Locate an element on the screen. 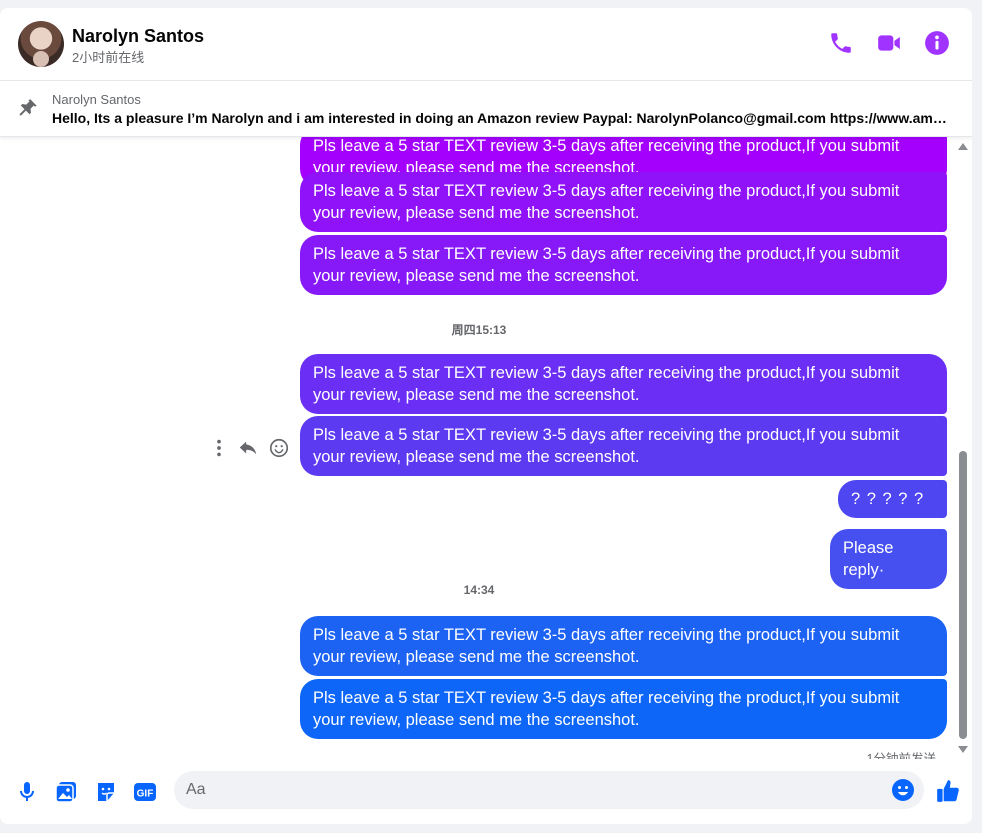 This screenshot has height=833, width=982. gif-icon: GIF is located at coordinates (145, 792).